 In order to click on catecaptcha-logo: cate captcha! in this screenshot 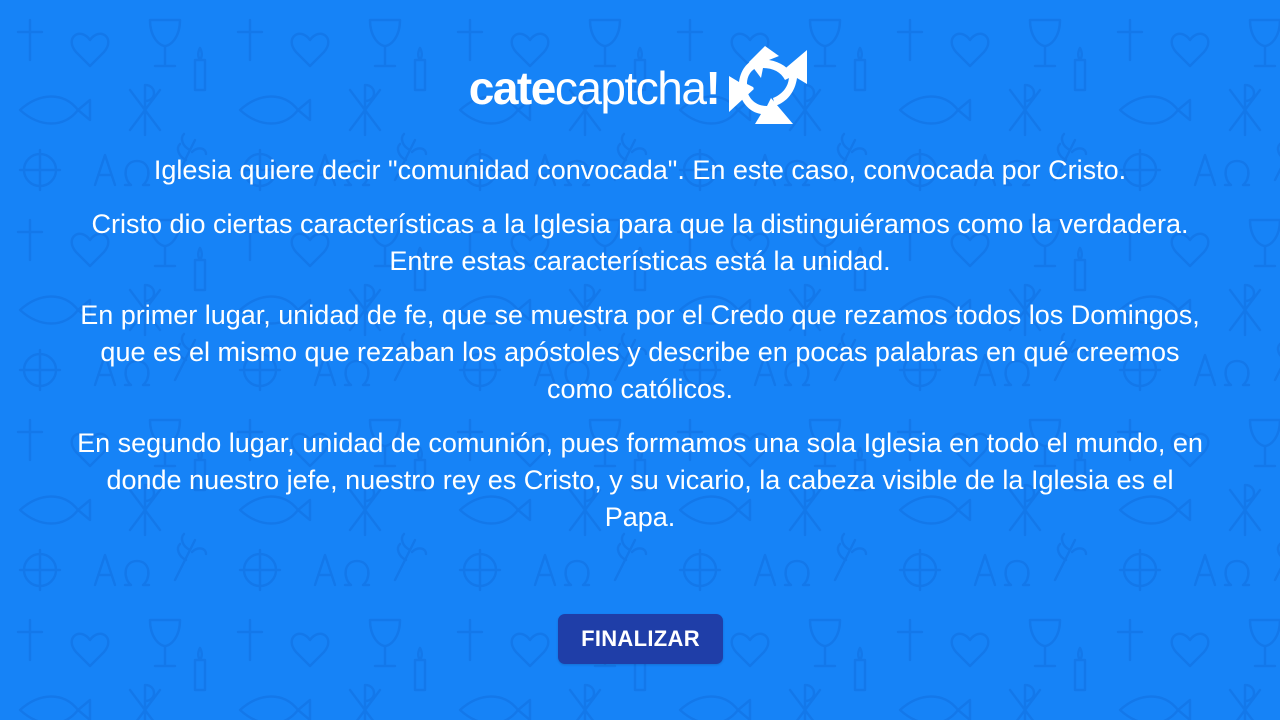, I will do `click(640, 85)`.